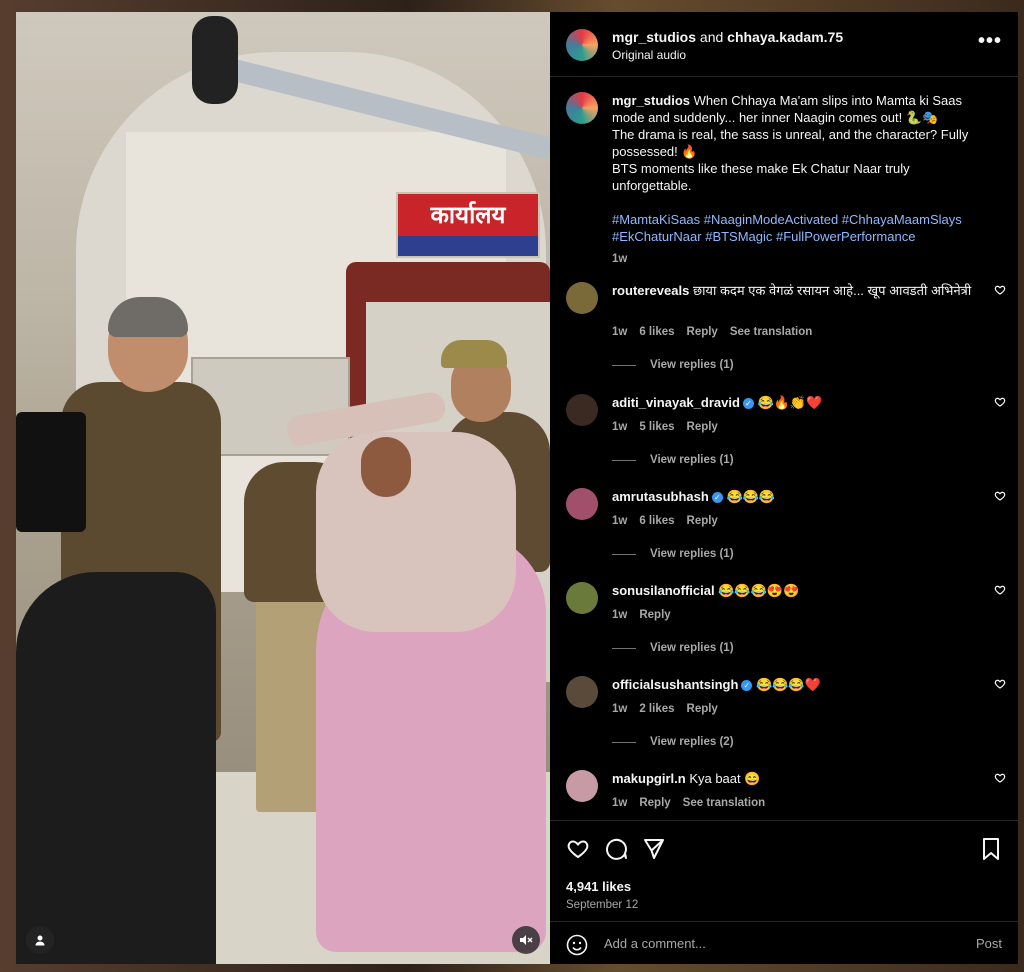  What do you see at coordinates (784, 942) in the screenshot?
I see `add-comment-bar: Add a comment... Post` at bounding box center [784, 942].